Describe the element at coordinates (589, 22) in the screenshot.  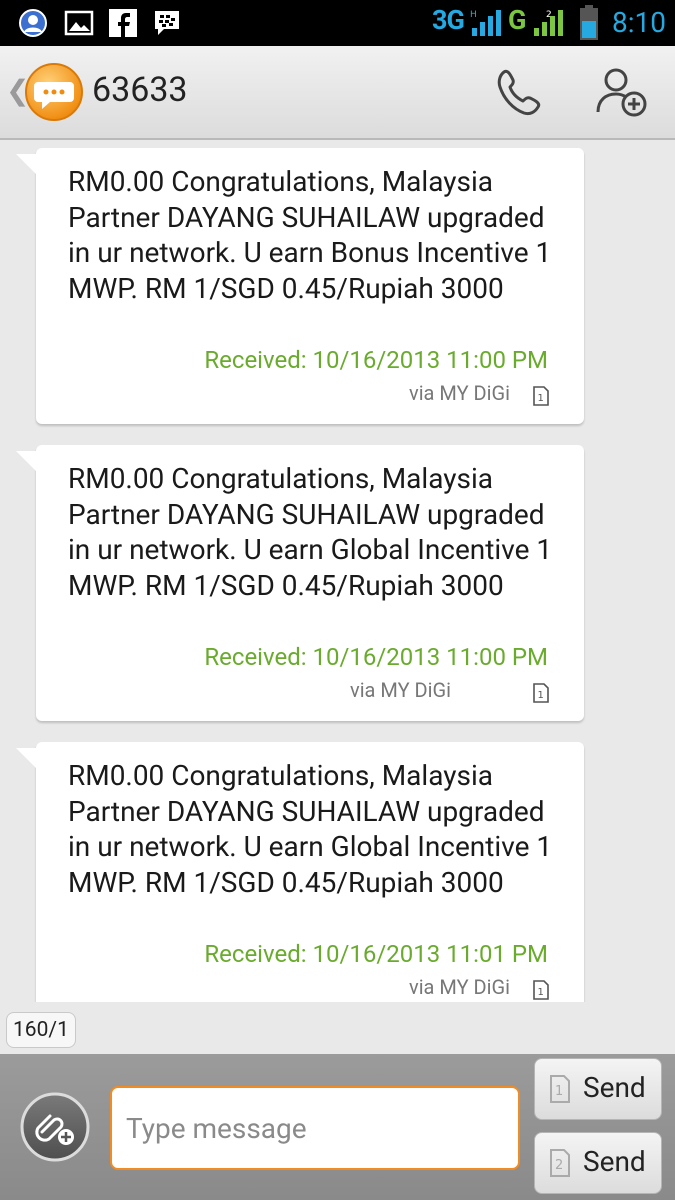
I see `battery-icon` at that location.